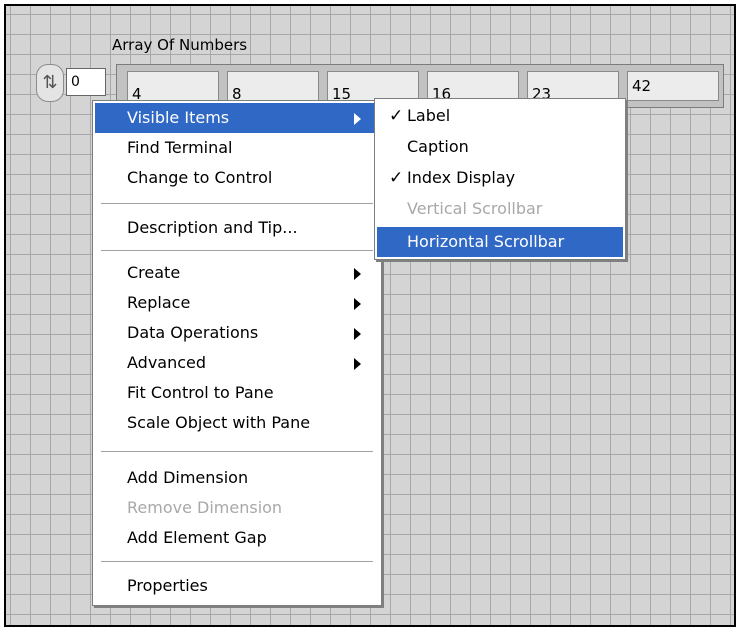 The height and width of the screenshot is (631, 740). Describe the element at coordinates (173, 86) in the screenshot. I see `array-element-0: 4` at that location.